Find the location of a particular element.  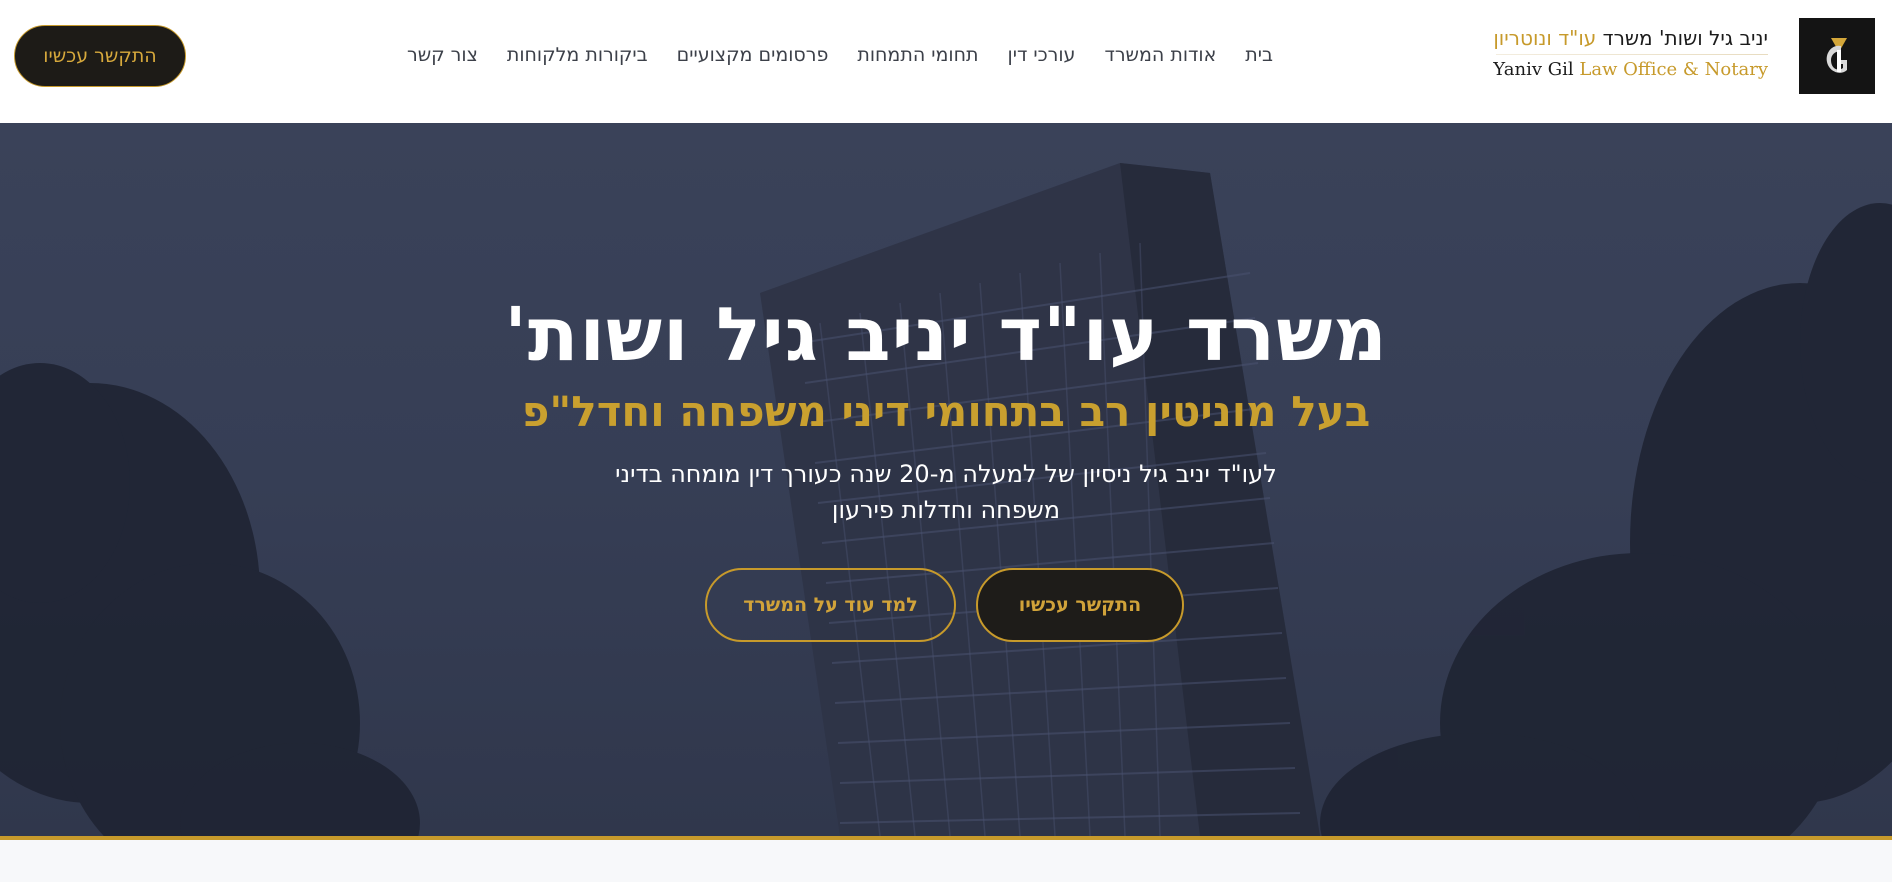

brand-hebrew-firm: יניב גיל ושות' משרד is located at coordinates (1685, 38).